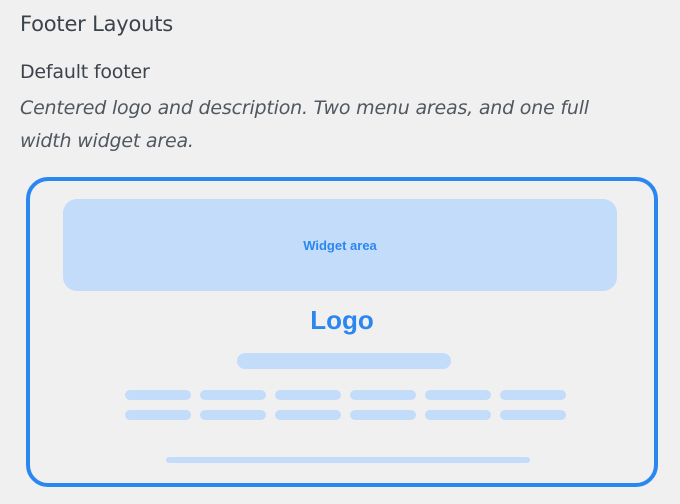 This screenshot has width=680, height=504. Describe the element at coordinates (348, 460) in the screenshot. I see `copyright-placeholder-bar` at that location.